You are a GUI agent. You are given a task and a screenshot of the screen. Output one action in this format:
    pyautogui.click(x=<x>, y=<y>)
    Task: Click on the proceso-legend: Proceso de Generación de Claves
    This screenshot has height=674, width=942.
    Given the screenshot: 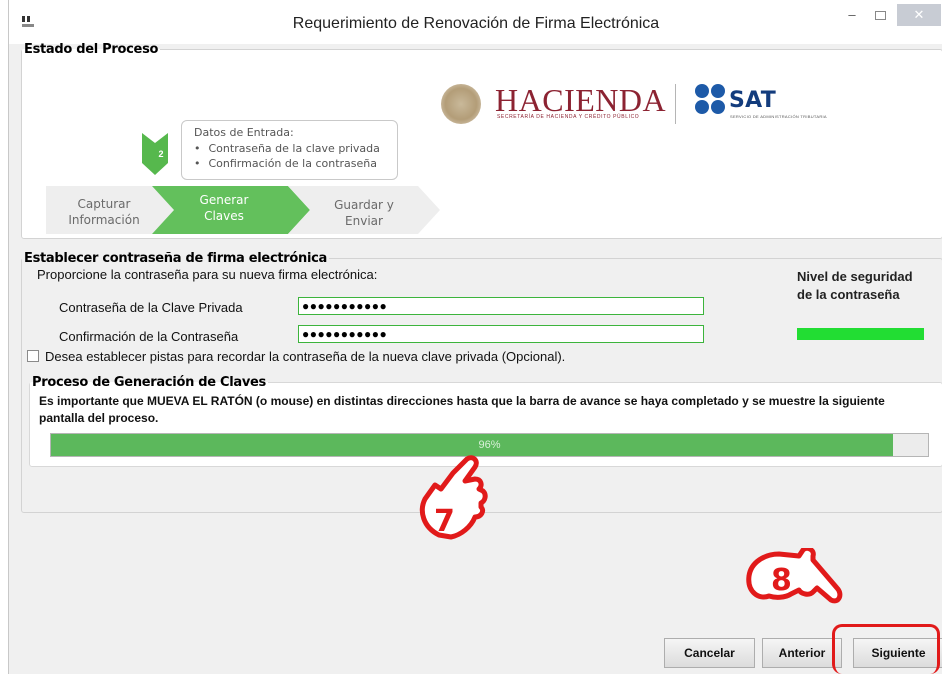 What is the action you would take?
    pyautogui.click(x=149, y=382)
    